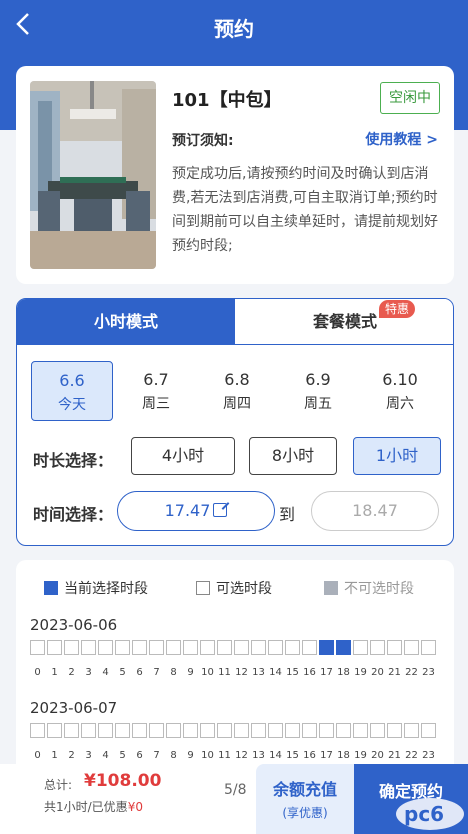 The height and width of the screenshot is (834, 468). What do you see at coordinates (72, 391) in the screenshot?
I see `date-item: 6.6 今天` at bounding box center [72, 391].